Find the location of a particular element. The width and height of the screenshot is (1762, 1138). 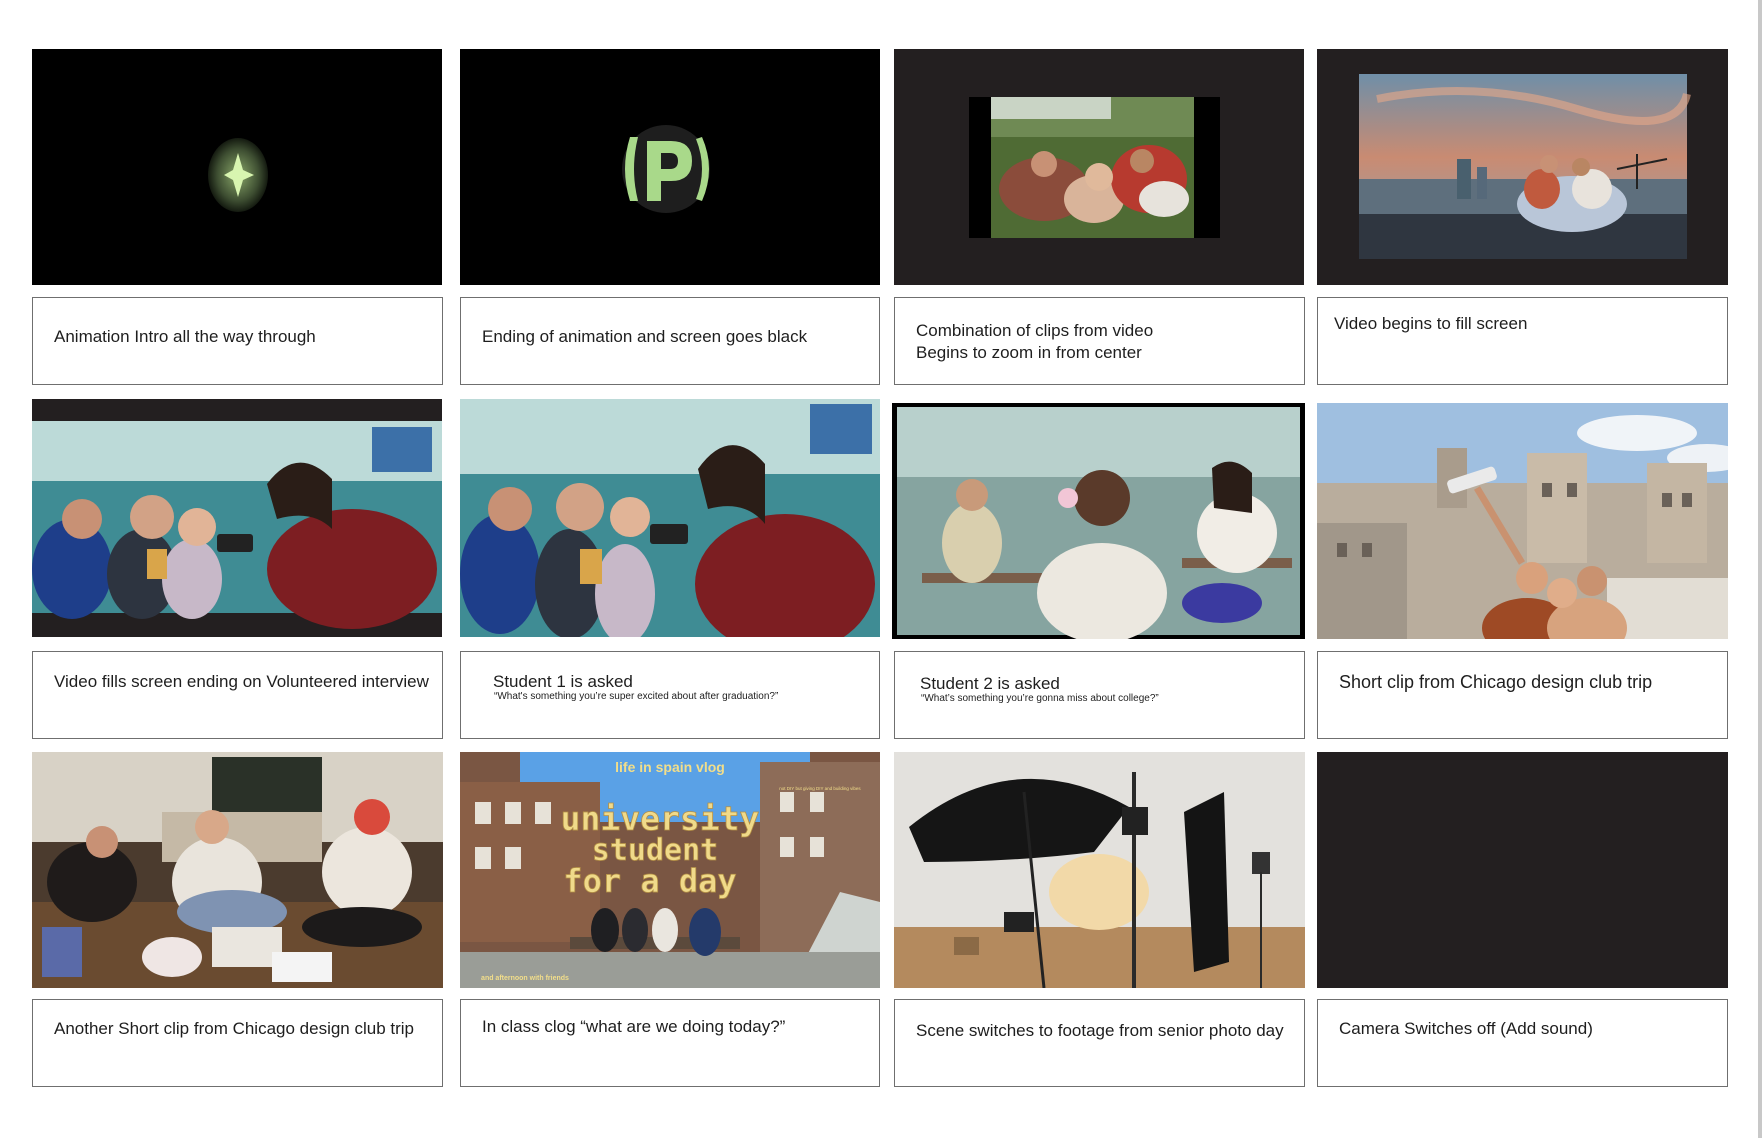

caption-1: Animation Intro all the way through is located at coordinates (237, 341).